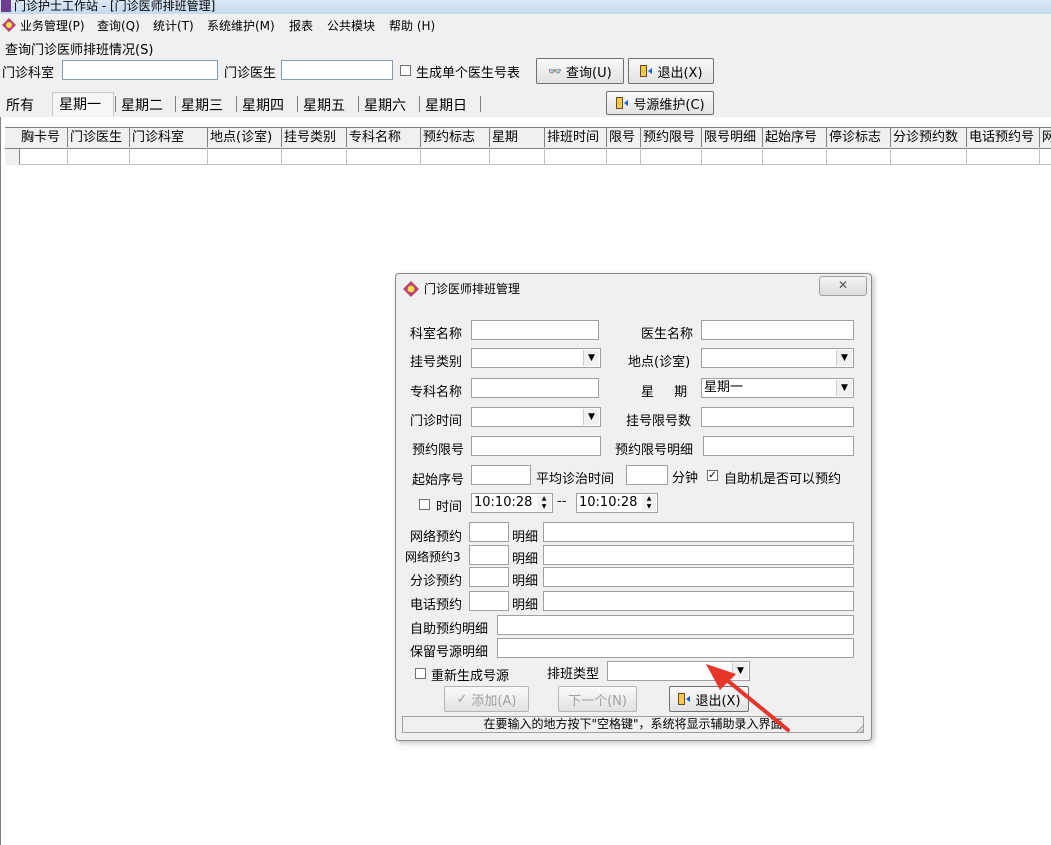 Image resolution: width=1051 pixels, height=845 pixels. Describe the element at coordinates (675, 625) in the screenshot. I see `self-appt-detail-input` at that location.